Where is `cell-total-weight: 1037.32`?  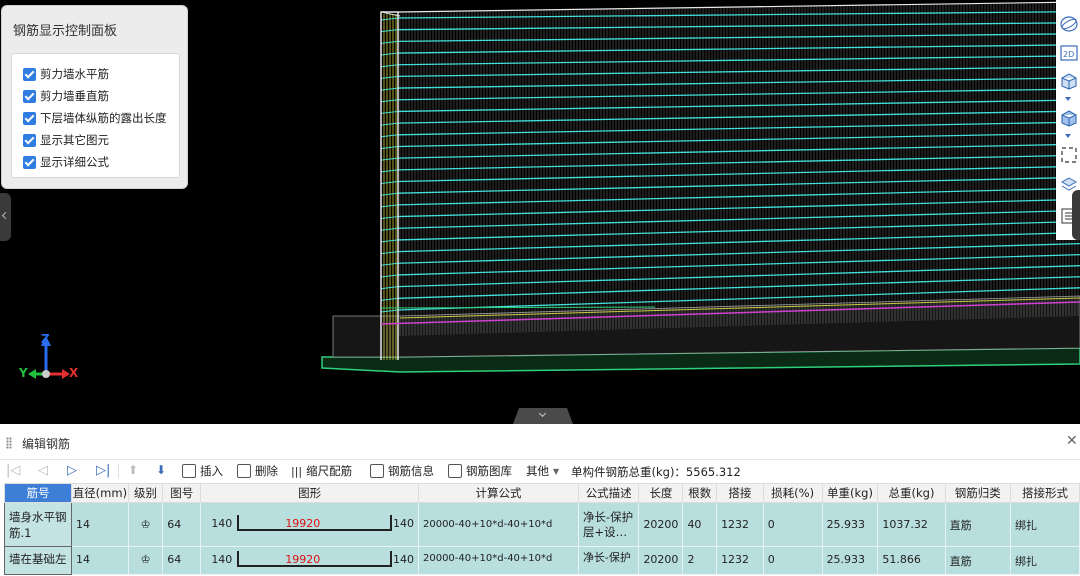 cell-total-weight: 1037.32 is located at coordinates (911, 524).